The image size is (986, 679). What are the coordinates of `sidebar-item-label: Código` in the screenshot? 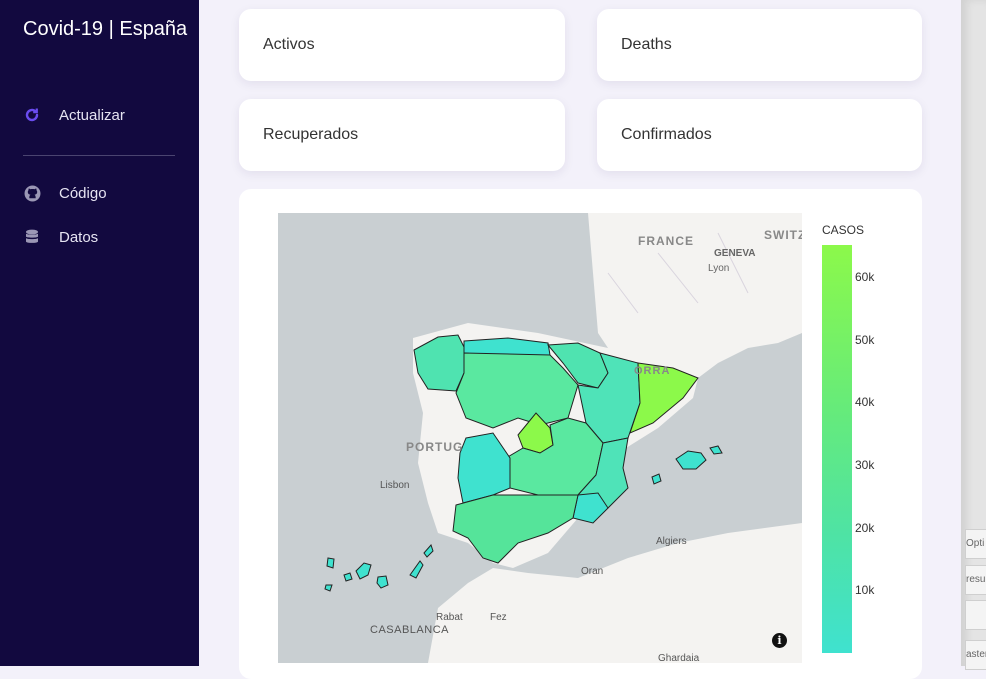 It's located at (83, 193).